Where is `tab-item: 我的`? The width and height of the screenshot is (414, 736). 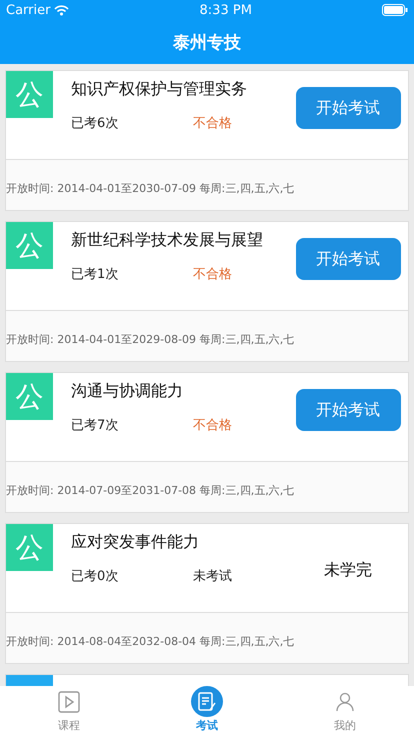 tab-item: 我的 is located at coordinates (345, 711).